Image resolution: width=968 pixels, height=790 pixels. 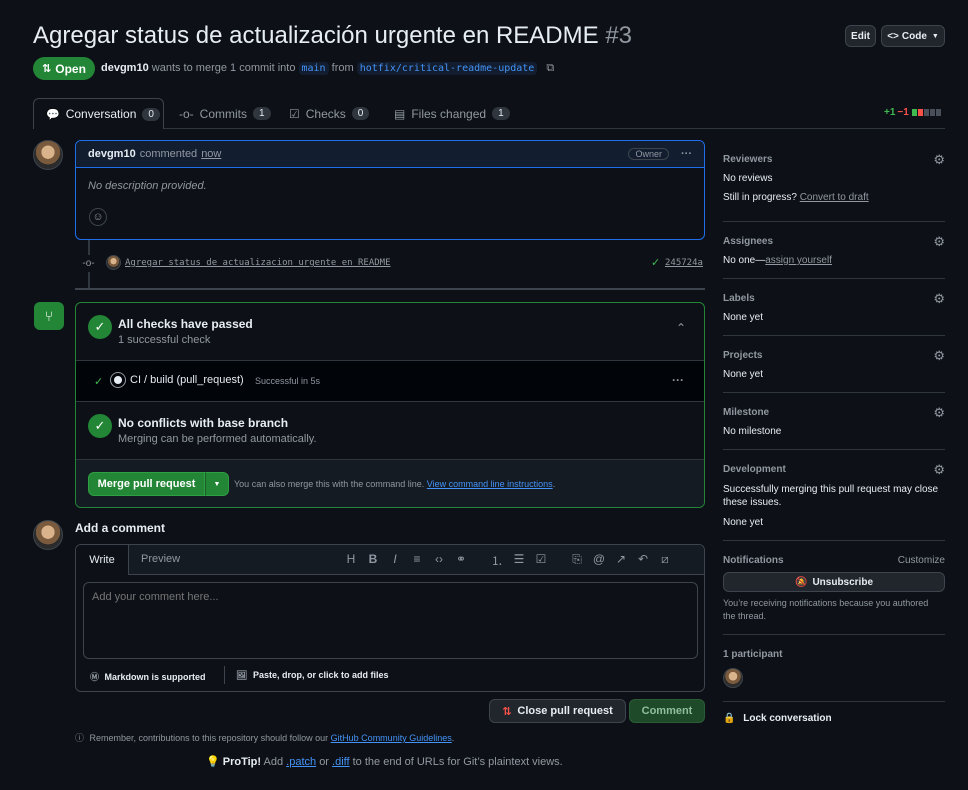 I want to click on close-pr-button: ⇅ Close pull request, so click(x=557, y=711).